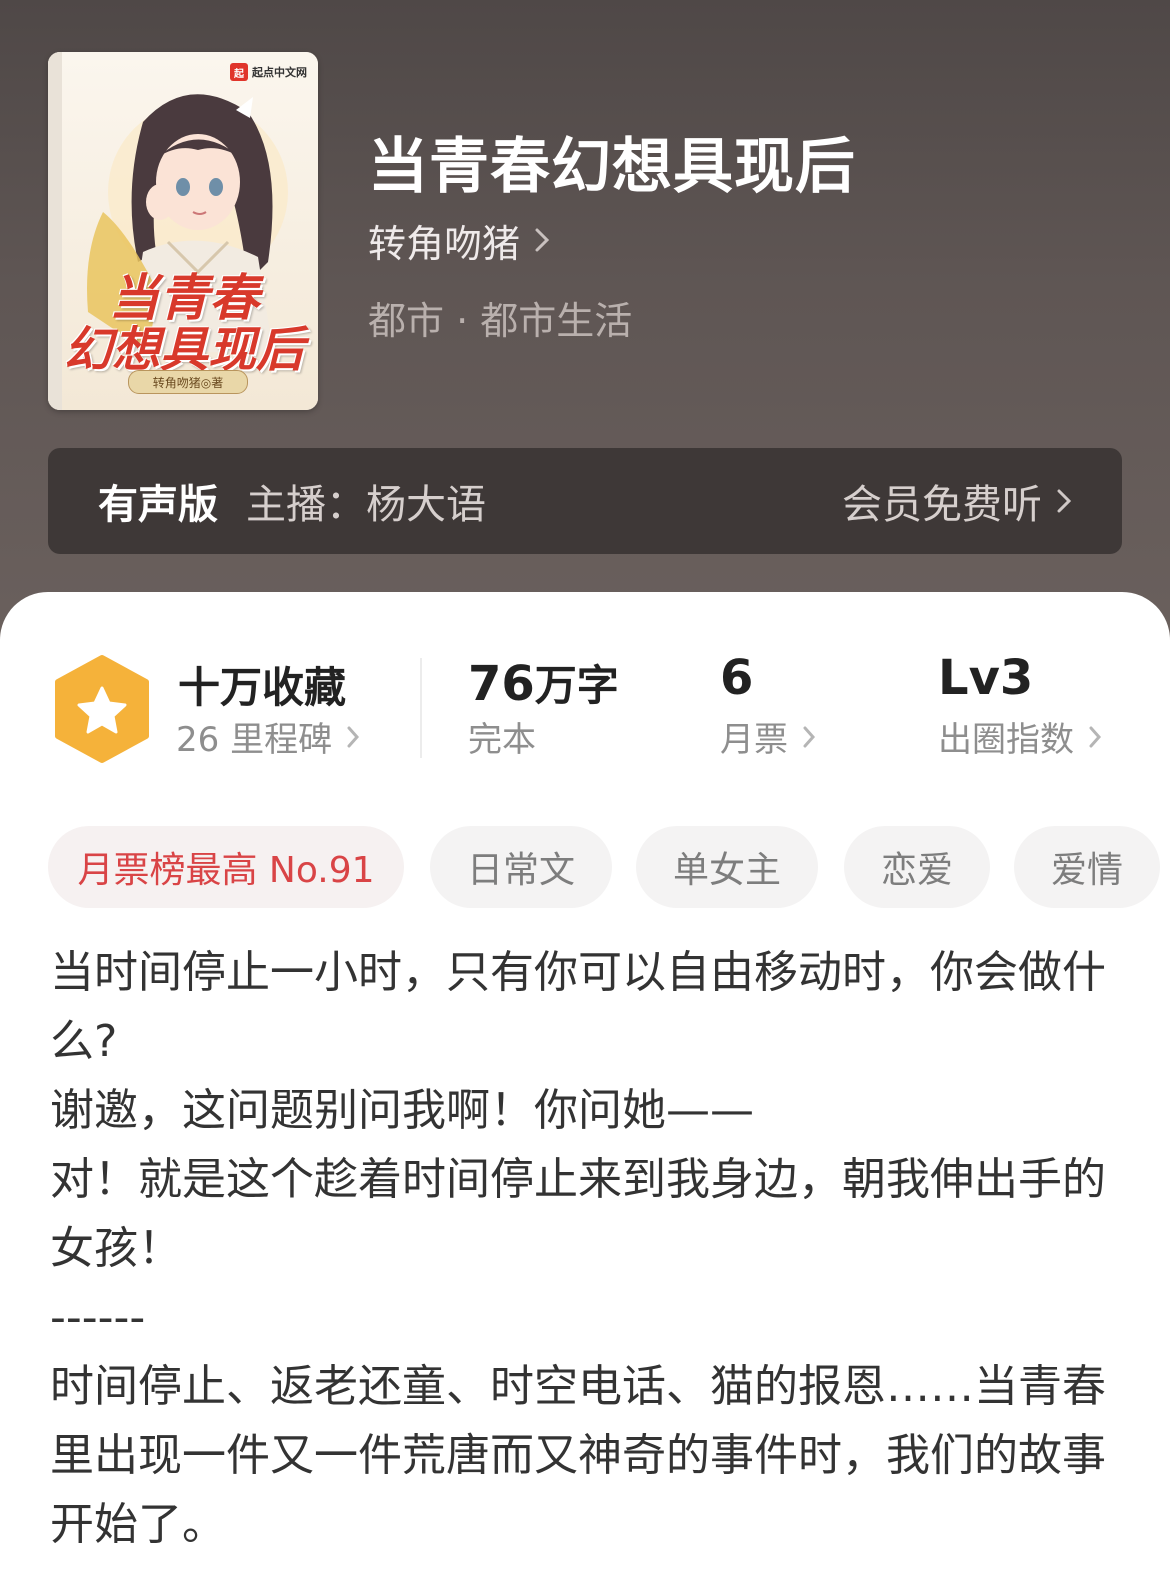 This screenshot has height=1592, width=1170. I want to click on tag-item: 单女主, so click(727, 867).